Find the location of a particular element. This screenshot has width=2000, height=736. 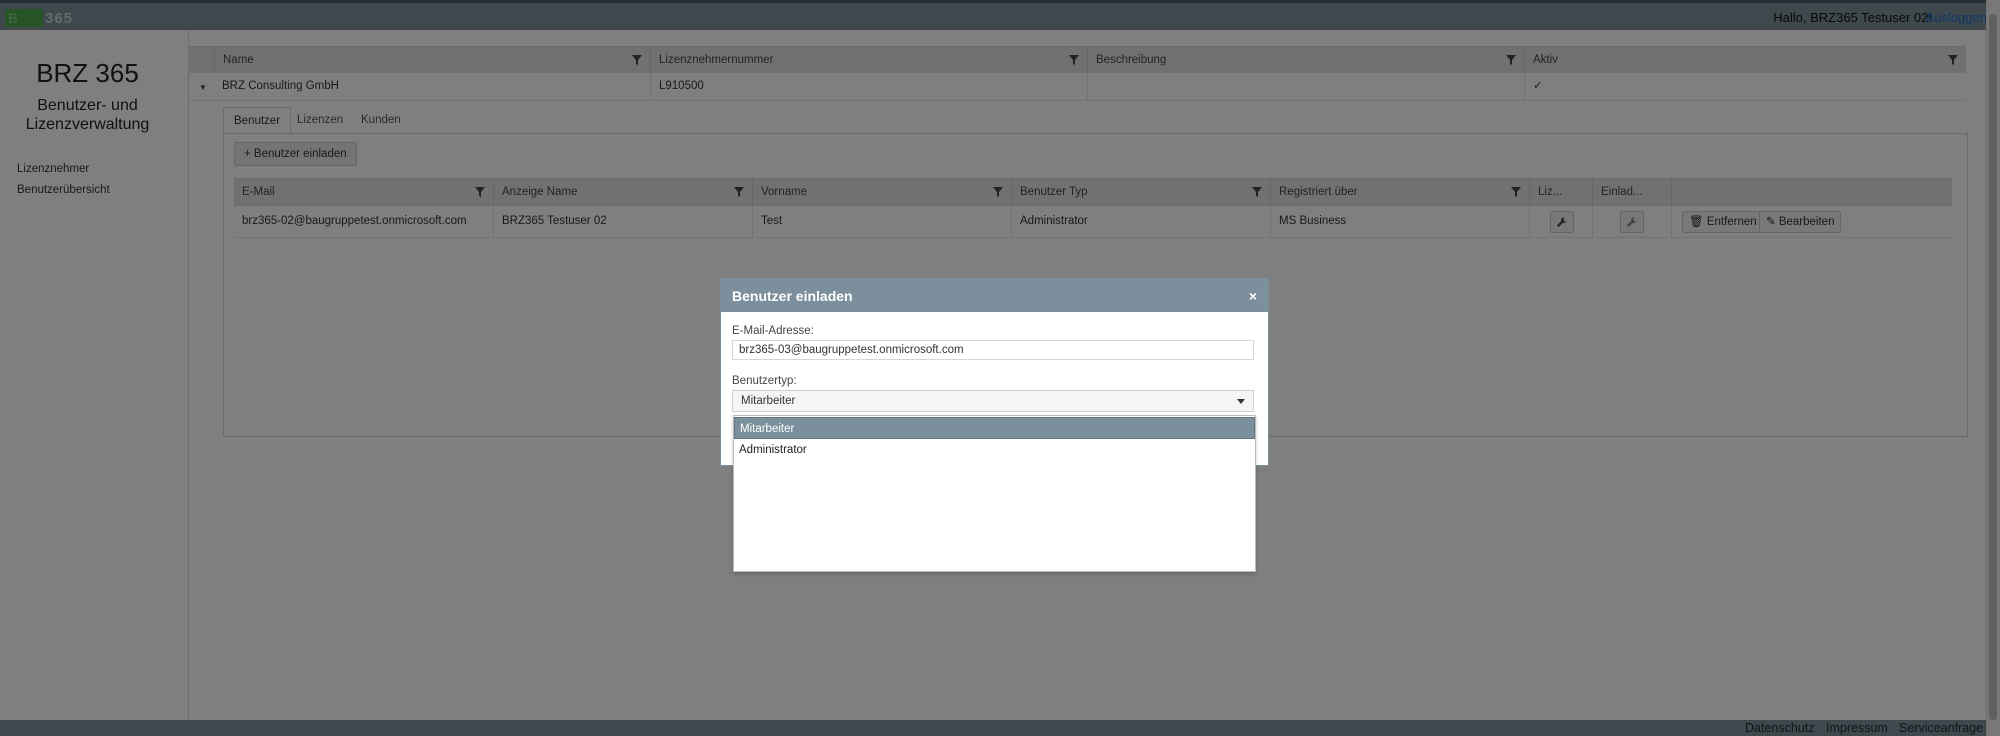

caret-down-icon is located at coordinates (1241, 401).